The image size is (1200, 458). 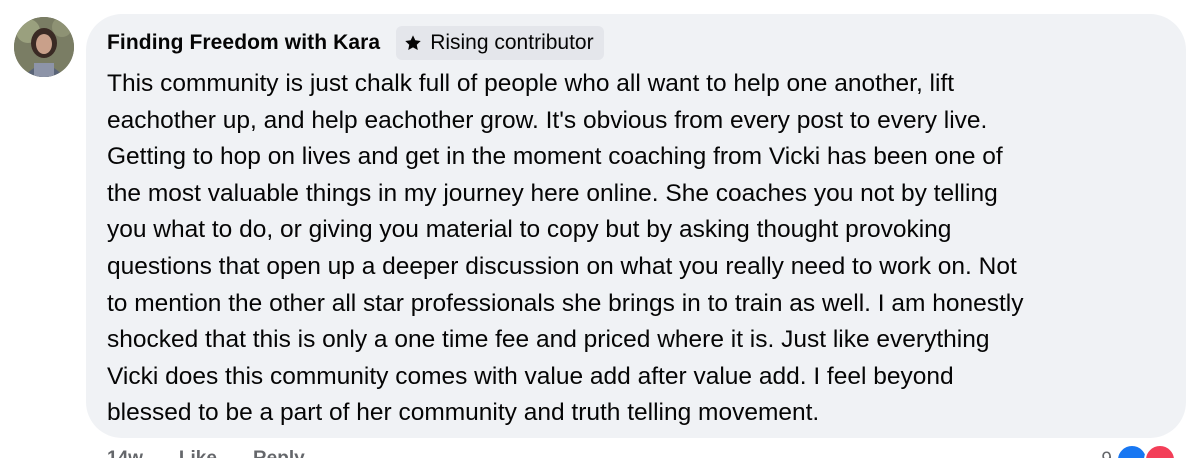 I want to click on author-name: Finding Freedom with Kara, so click(x=243, y=43).